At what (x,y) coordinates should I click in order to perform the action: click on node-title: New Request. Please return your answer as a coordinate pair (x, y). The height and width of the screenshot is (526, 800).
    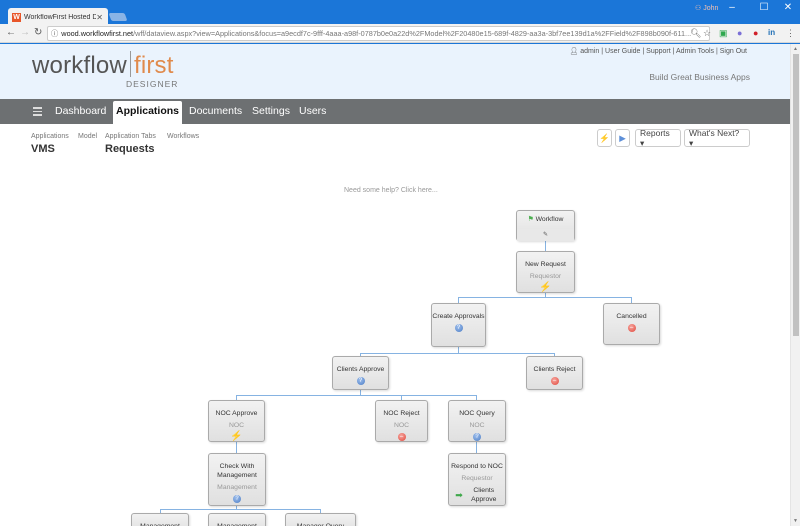
    Looking at the image, I should click on (545, 264).